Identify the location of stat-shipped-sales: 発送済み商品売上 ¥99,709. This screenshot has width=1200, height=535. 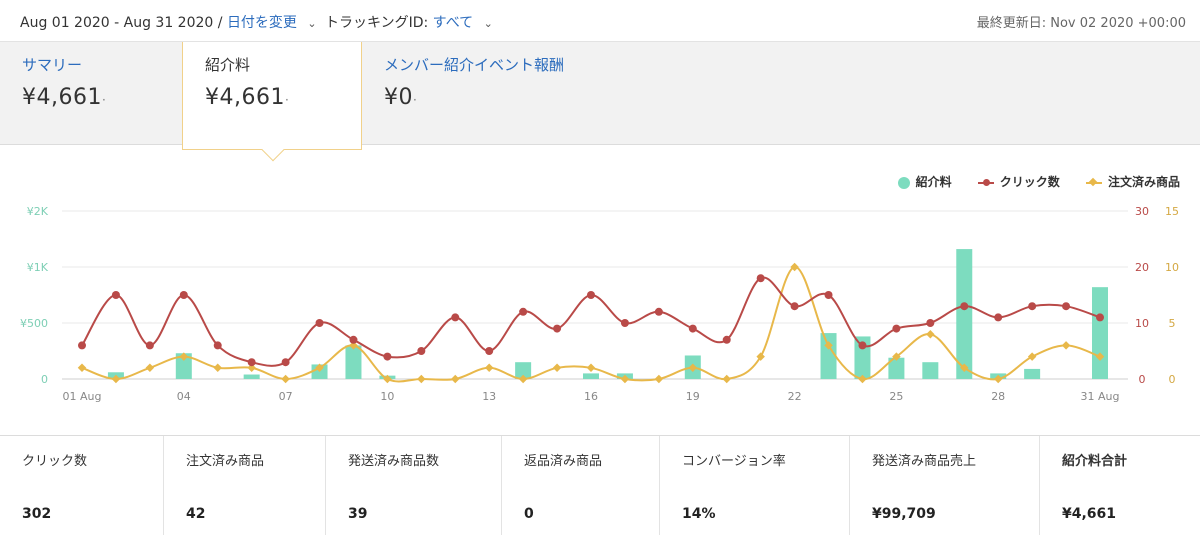
(945, 485).